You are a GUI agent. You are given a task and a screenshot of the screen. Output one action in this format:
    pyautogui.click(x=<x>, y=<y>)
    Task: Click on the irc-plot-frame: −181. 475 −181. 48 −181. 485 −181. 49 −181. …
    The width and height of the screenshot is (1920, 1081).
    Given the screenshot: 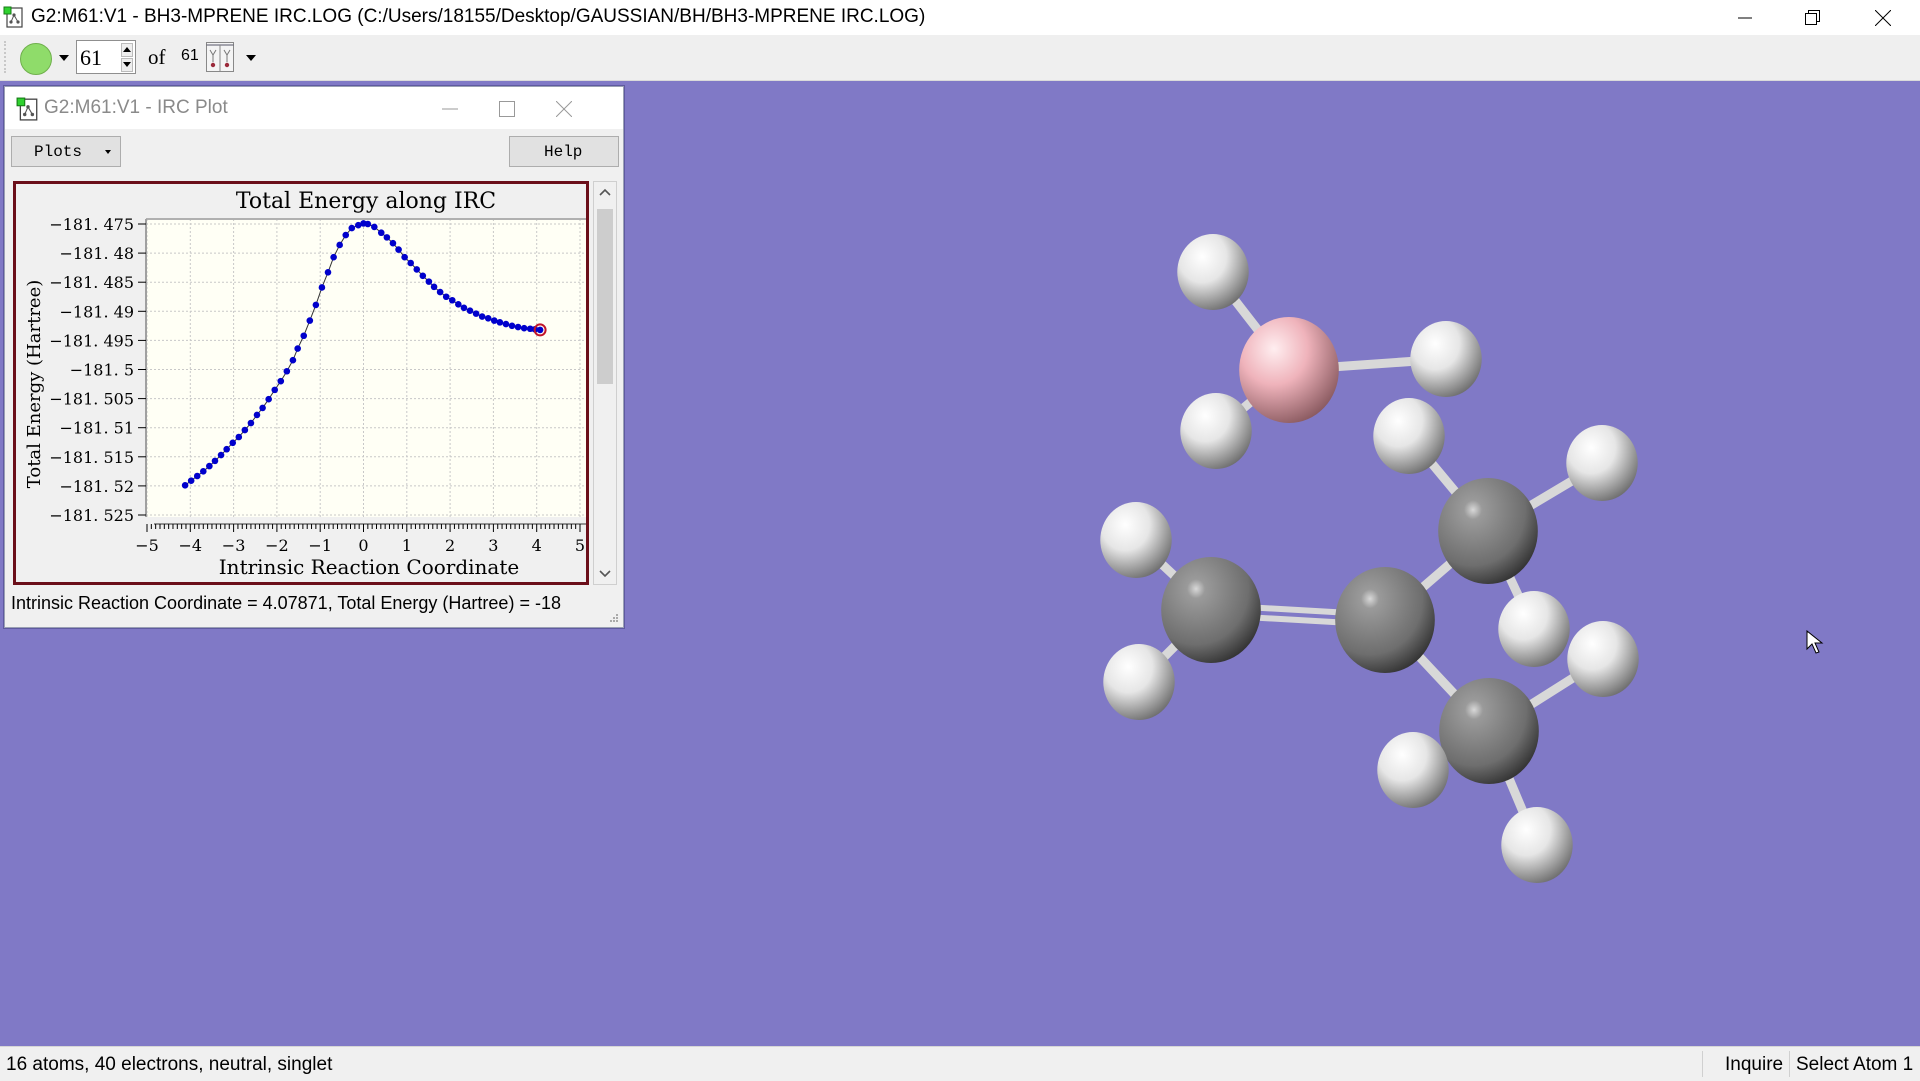 What is the action you would take?
    pyautogui.click(x=301, y=383)
    